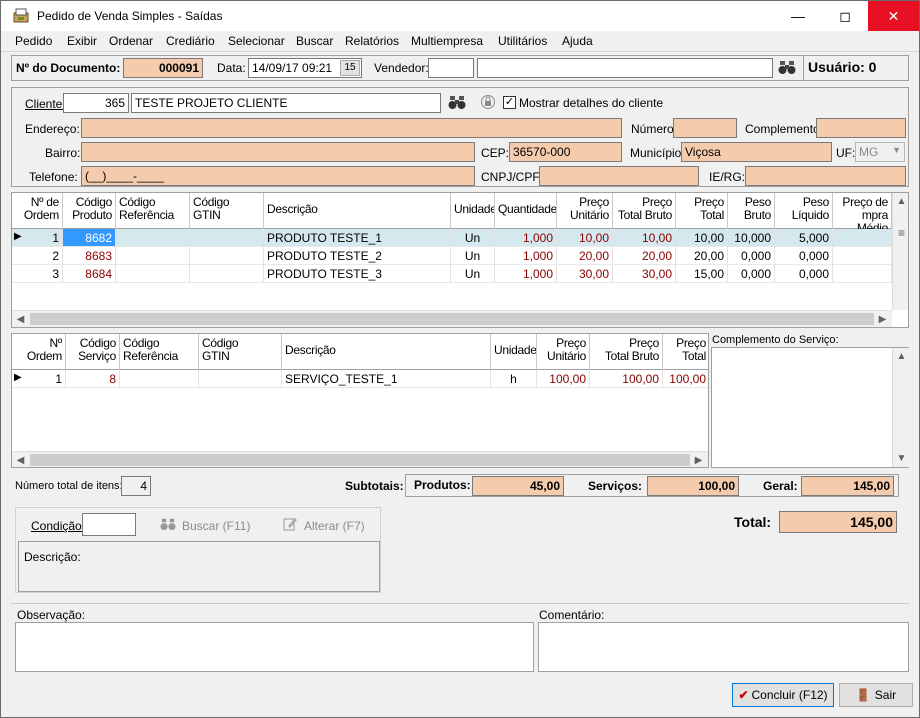 The width and height of the screenshot is (920, 718). Describe the element at coordinates (33, 41) in the screenshot. I see `menu-pedido: Pedido` at that location.